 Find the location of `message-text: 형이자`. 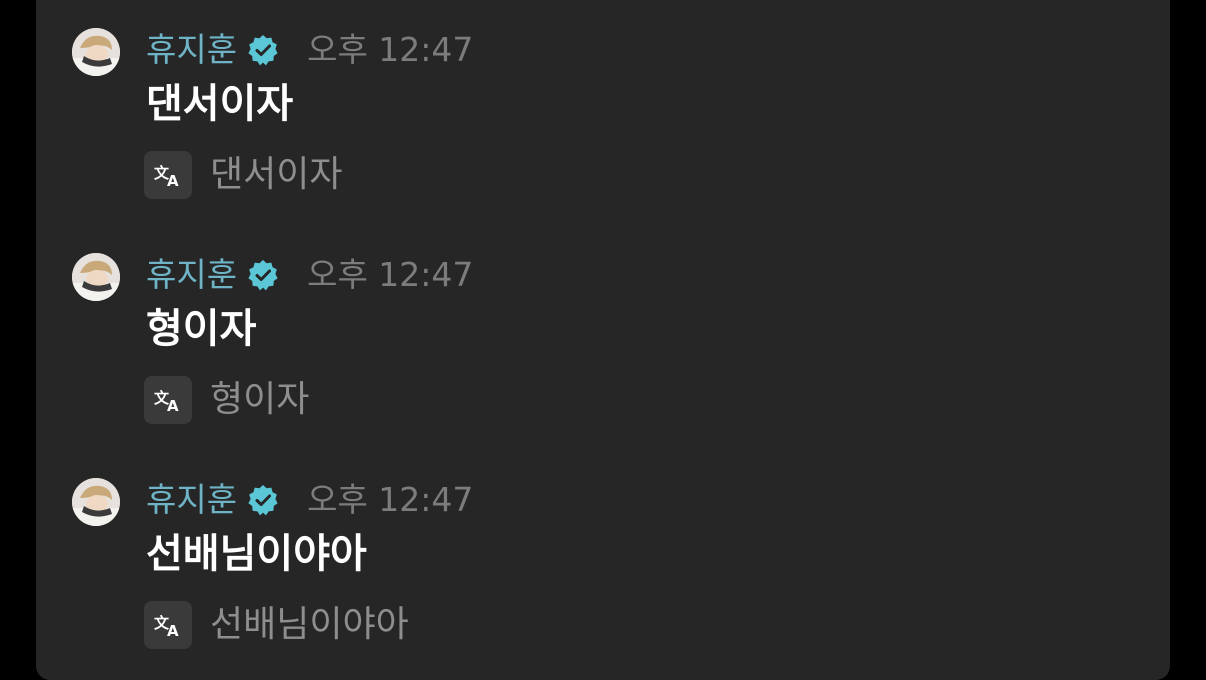

message-text: 형이자 is located at coordinates (201, 329).